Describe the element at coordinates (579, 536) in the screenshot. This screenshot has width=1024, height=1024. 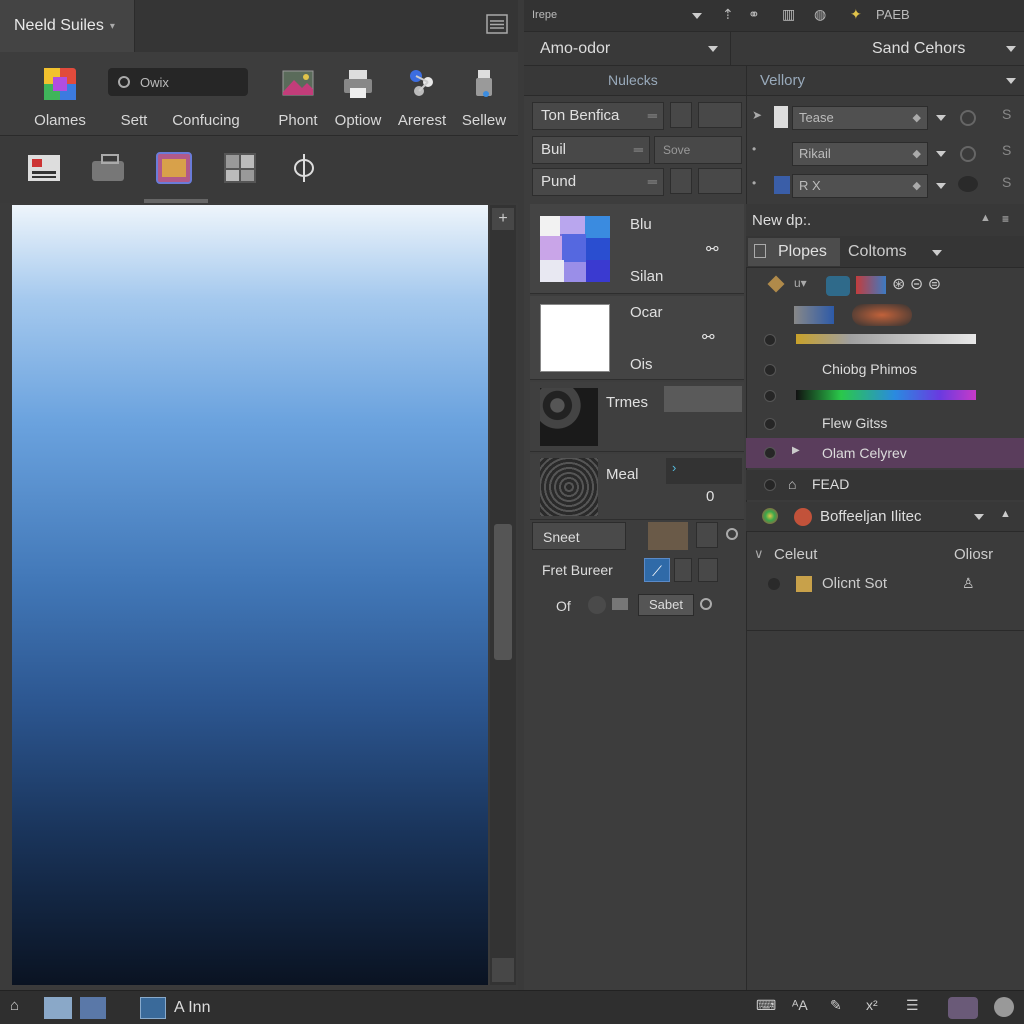
I see `row-sneet: Sneet` at that location.